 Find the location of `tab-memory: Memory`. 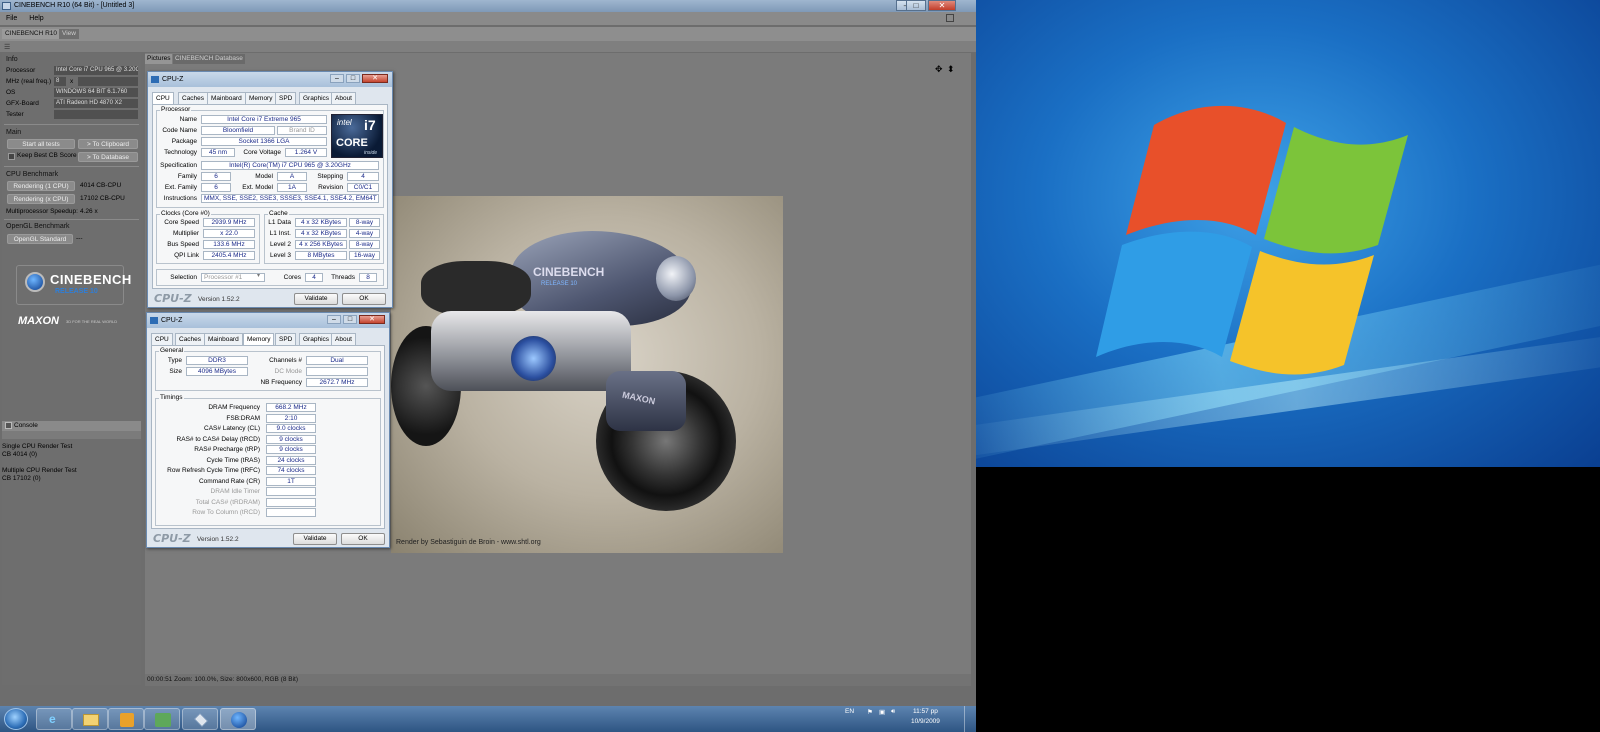

tab-memory: Memory is located at coordinates (261, 98).